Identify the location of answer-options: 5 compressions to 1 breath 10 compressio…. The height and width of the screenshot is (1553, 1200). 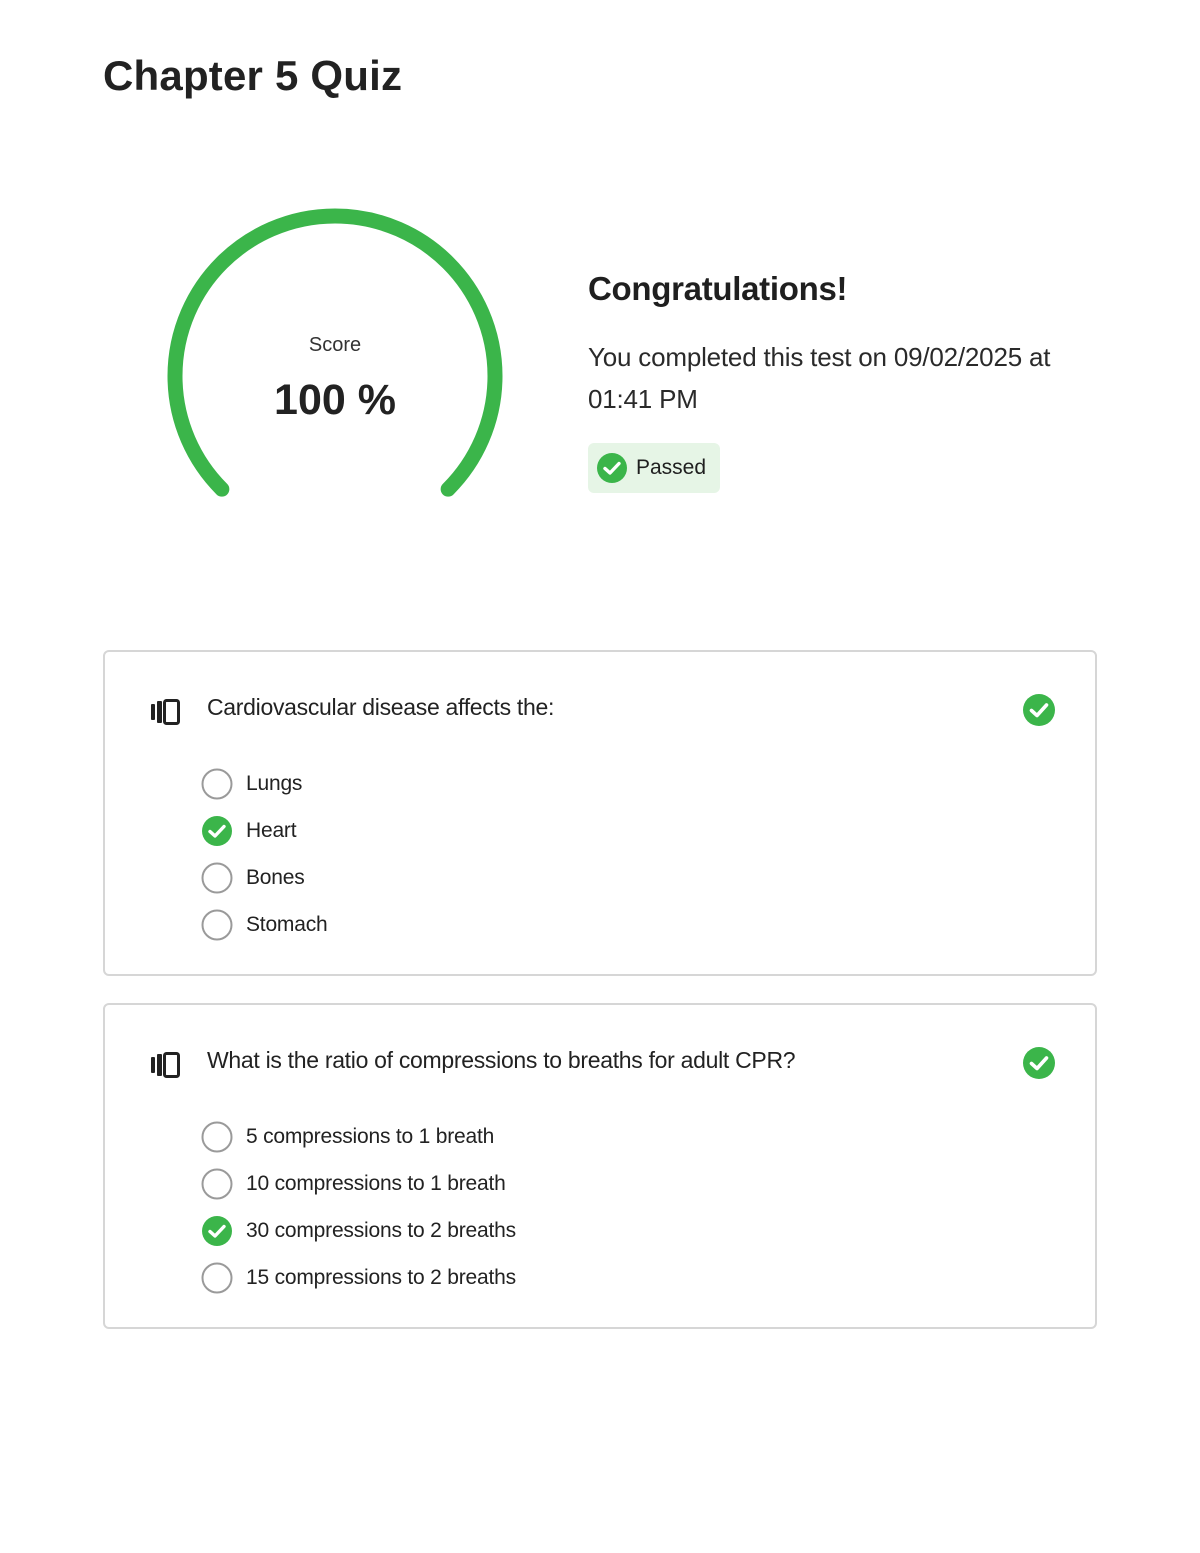
(358, 1207).